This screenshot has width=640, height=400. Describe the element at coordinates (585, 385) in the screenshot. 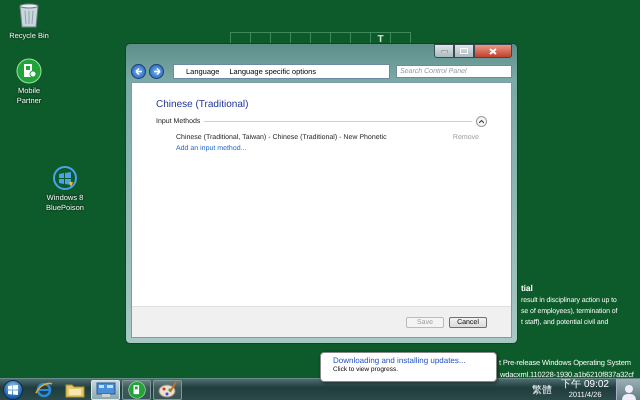

I see `clock-time: 下午 09:02` at that location.